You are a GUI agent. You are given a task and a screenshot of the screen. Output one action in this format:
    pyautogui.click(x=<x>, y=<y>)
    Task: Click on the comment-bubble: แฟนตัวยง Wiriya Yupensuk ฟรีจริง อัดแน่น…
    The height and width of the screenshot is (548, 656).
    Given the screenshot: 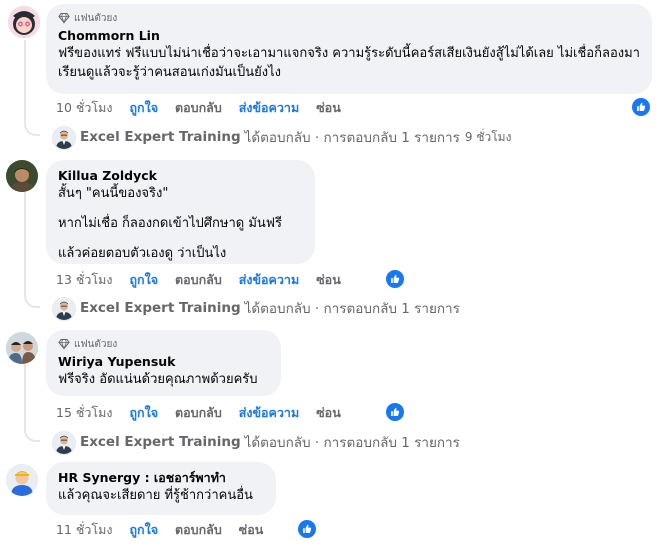 What is the action you would take?
    pyautogui.click(x=163, y=363)
    